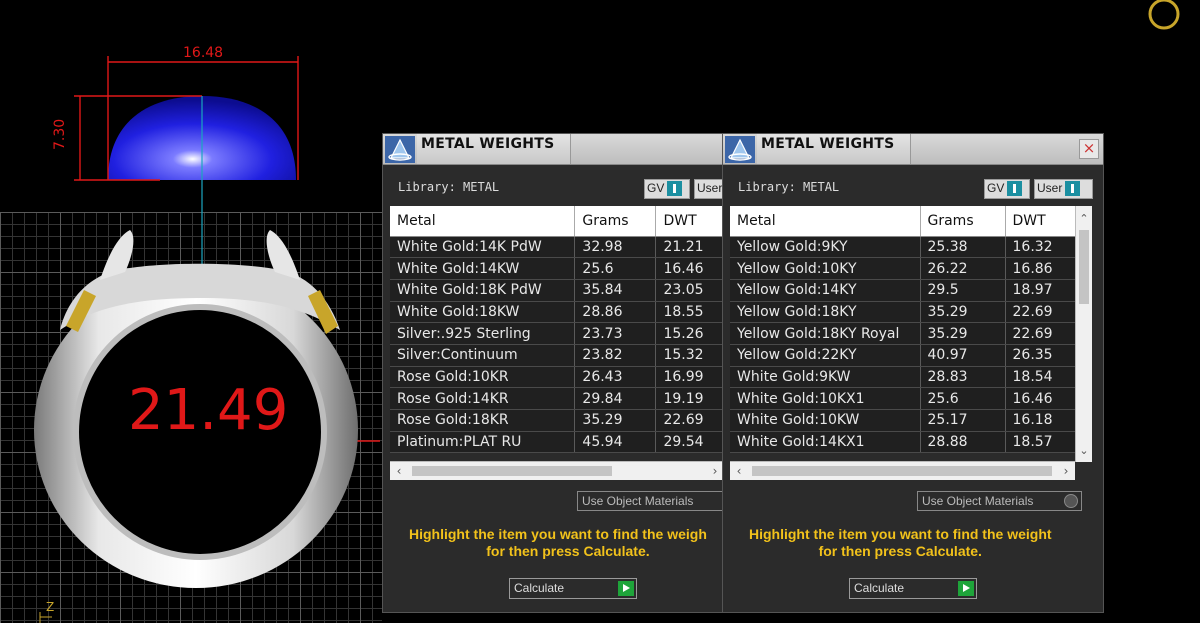  What do you see at coordinates (615, 247) in the screenshot?
I see `cell-grams: 32.98` at bounding box center [615, 247].